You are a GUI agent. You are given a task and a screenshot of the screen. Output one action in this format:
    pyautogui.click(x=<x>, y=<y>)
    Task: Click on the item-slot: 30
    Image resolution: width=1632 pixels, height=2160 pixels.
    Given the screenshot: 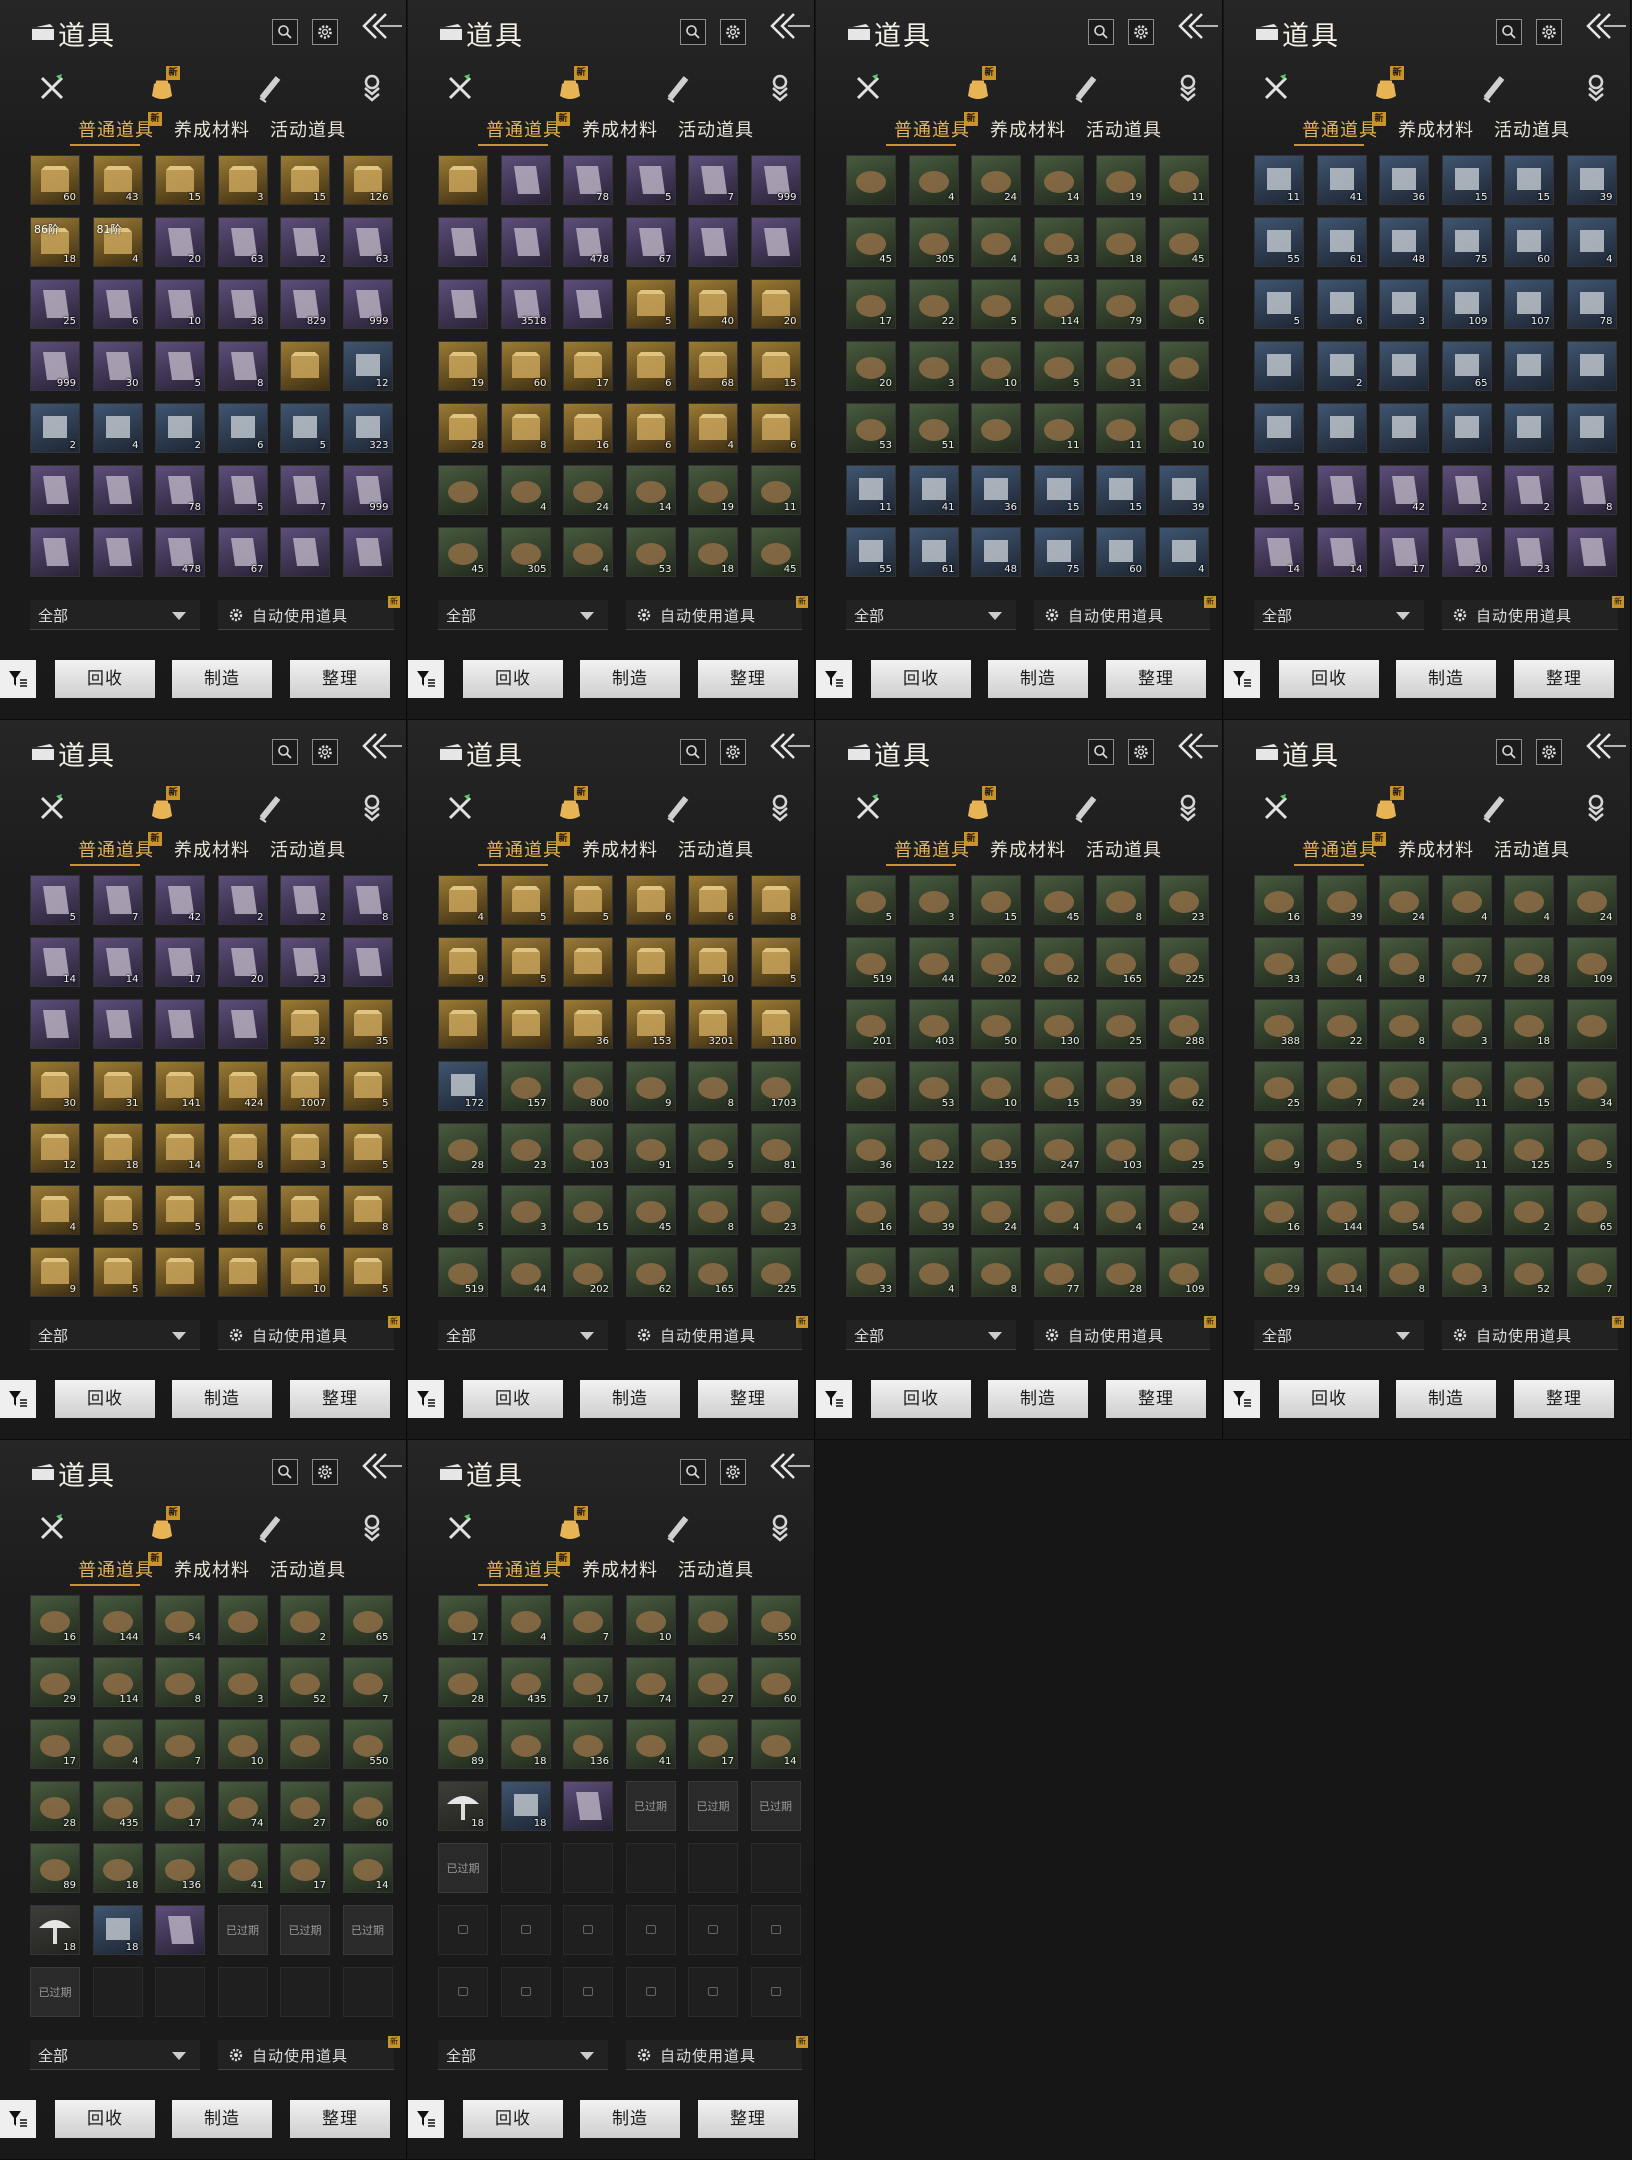 What is the action you would take?
    pyautogui.click(x=117, y=366)
    